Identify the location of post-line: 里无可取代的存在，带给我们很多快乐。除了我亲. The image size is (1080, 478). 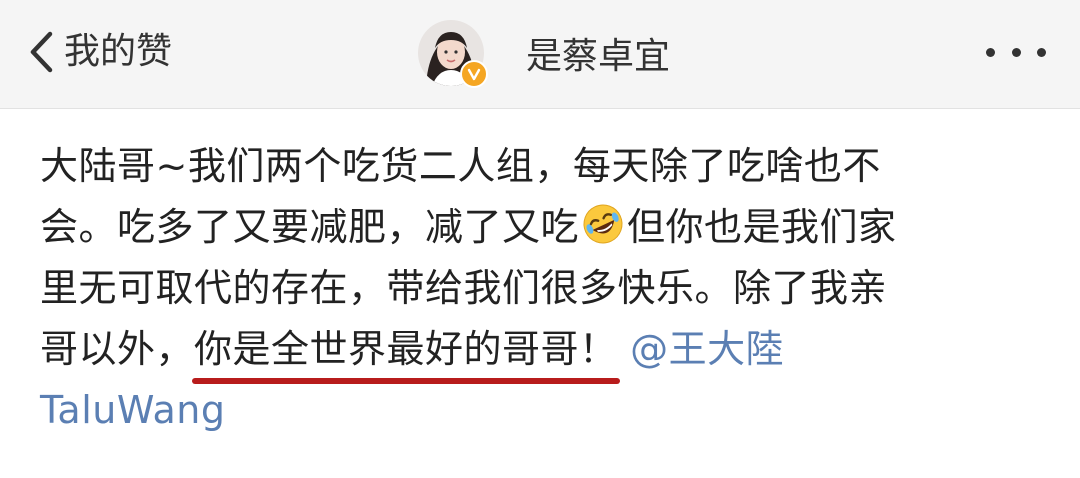
(545, 288).